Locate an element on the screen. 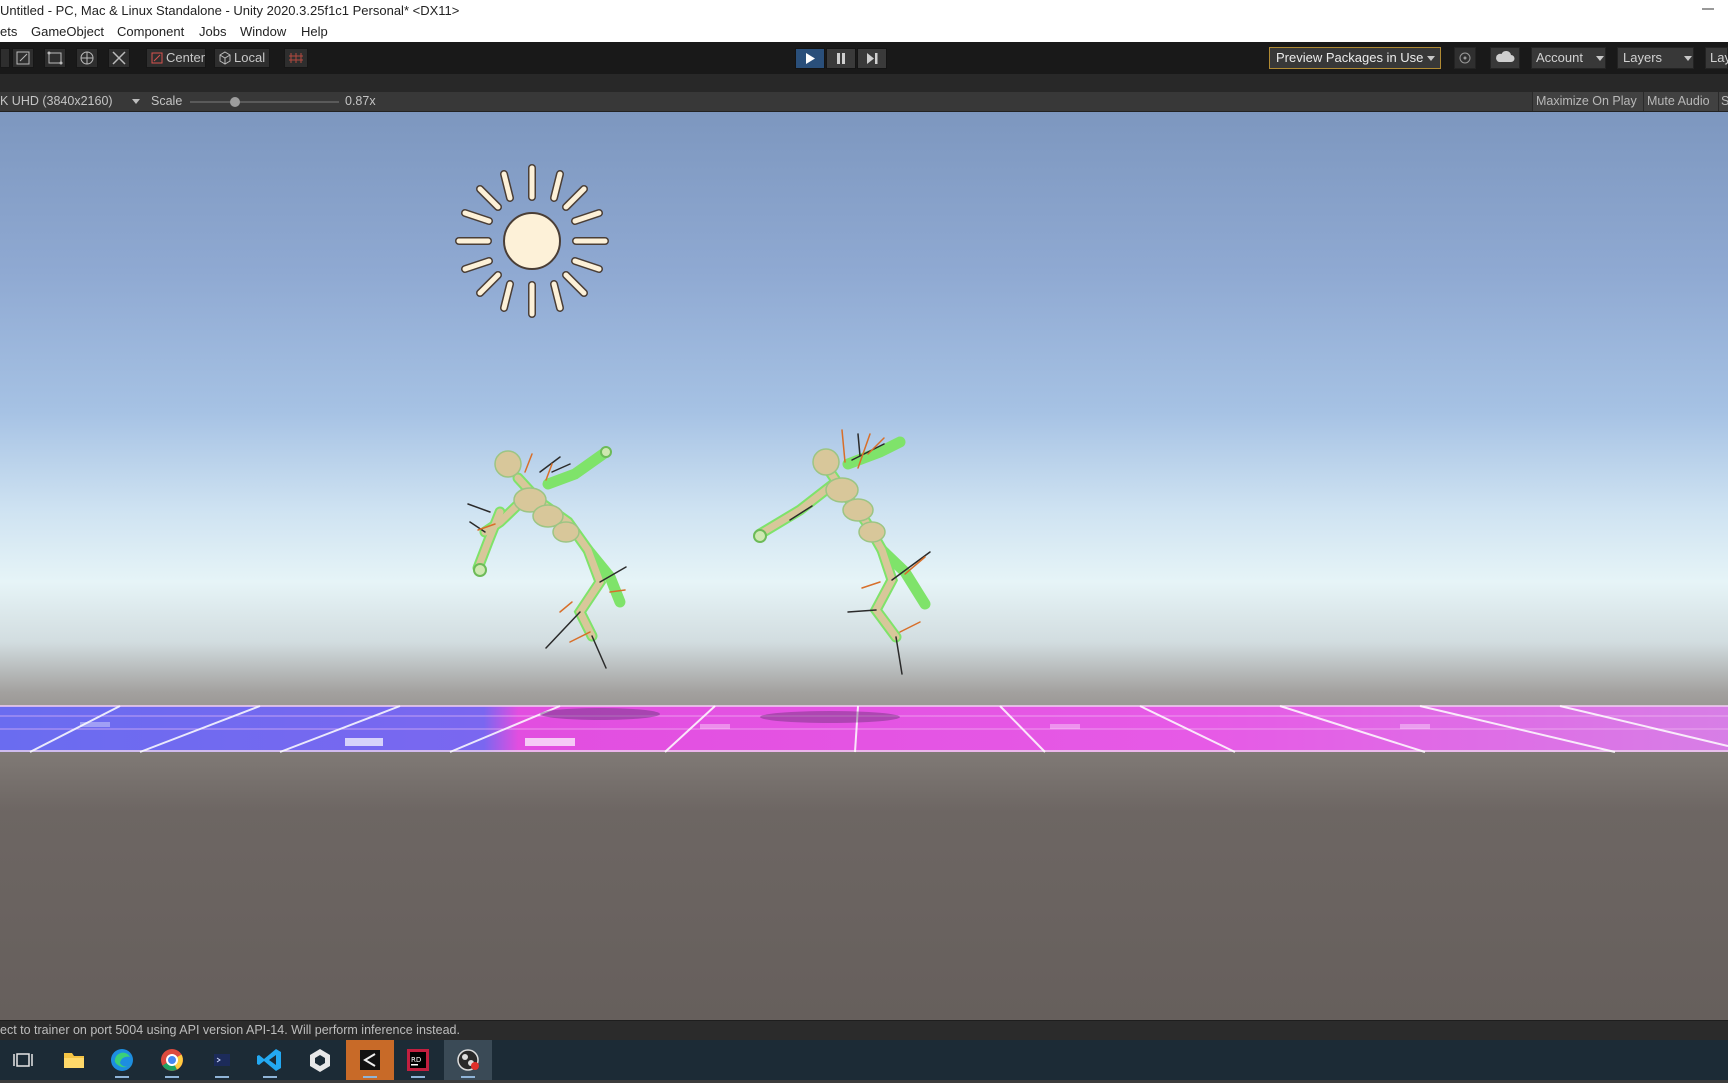  minimize-icon is located at coordinates (1708, 9).